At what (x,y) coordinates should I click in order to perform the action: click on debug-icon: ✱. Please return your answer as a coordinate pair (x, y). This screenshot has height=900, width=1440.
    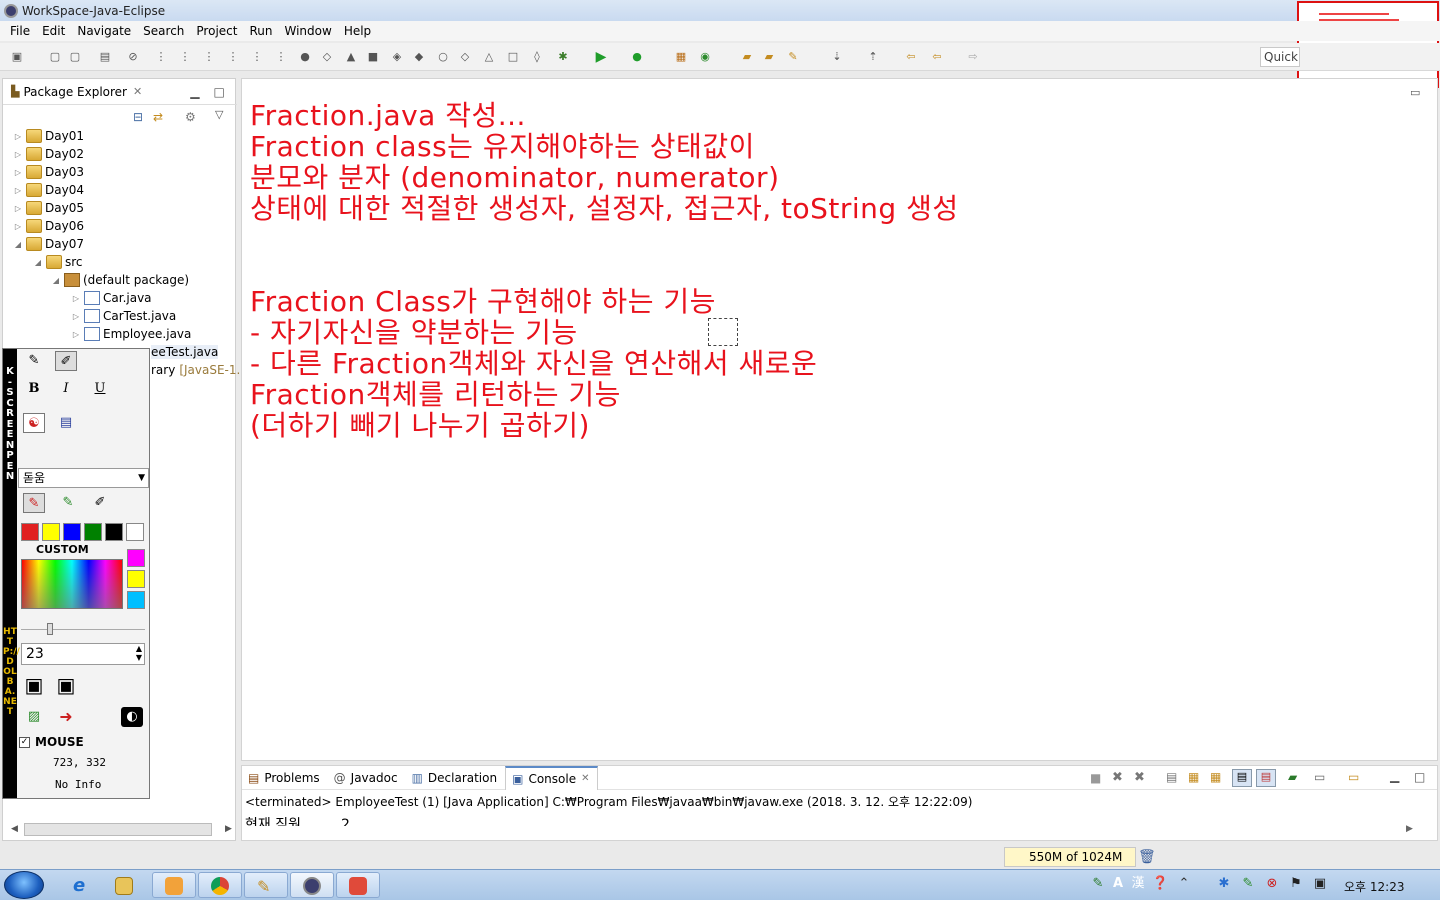
    Looking at the image, I should click on (563, 57).